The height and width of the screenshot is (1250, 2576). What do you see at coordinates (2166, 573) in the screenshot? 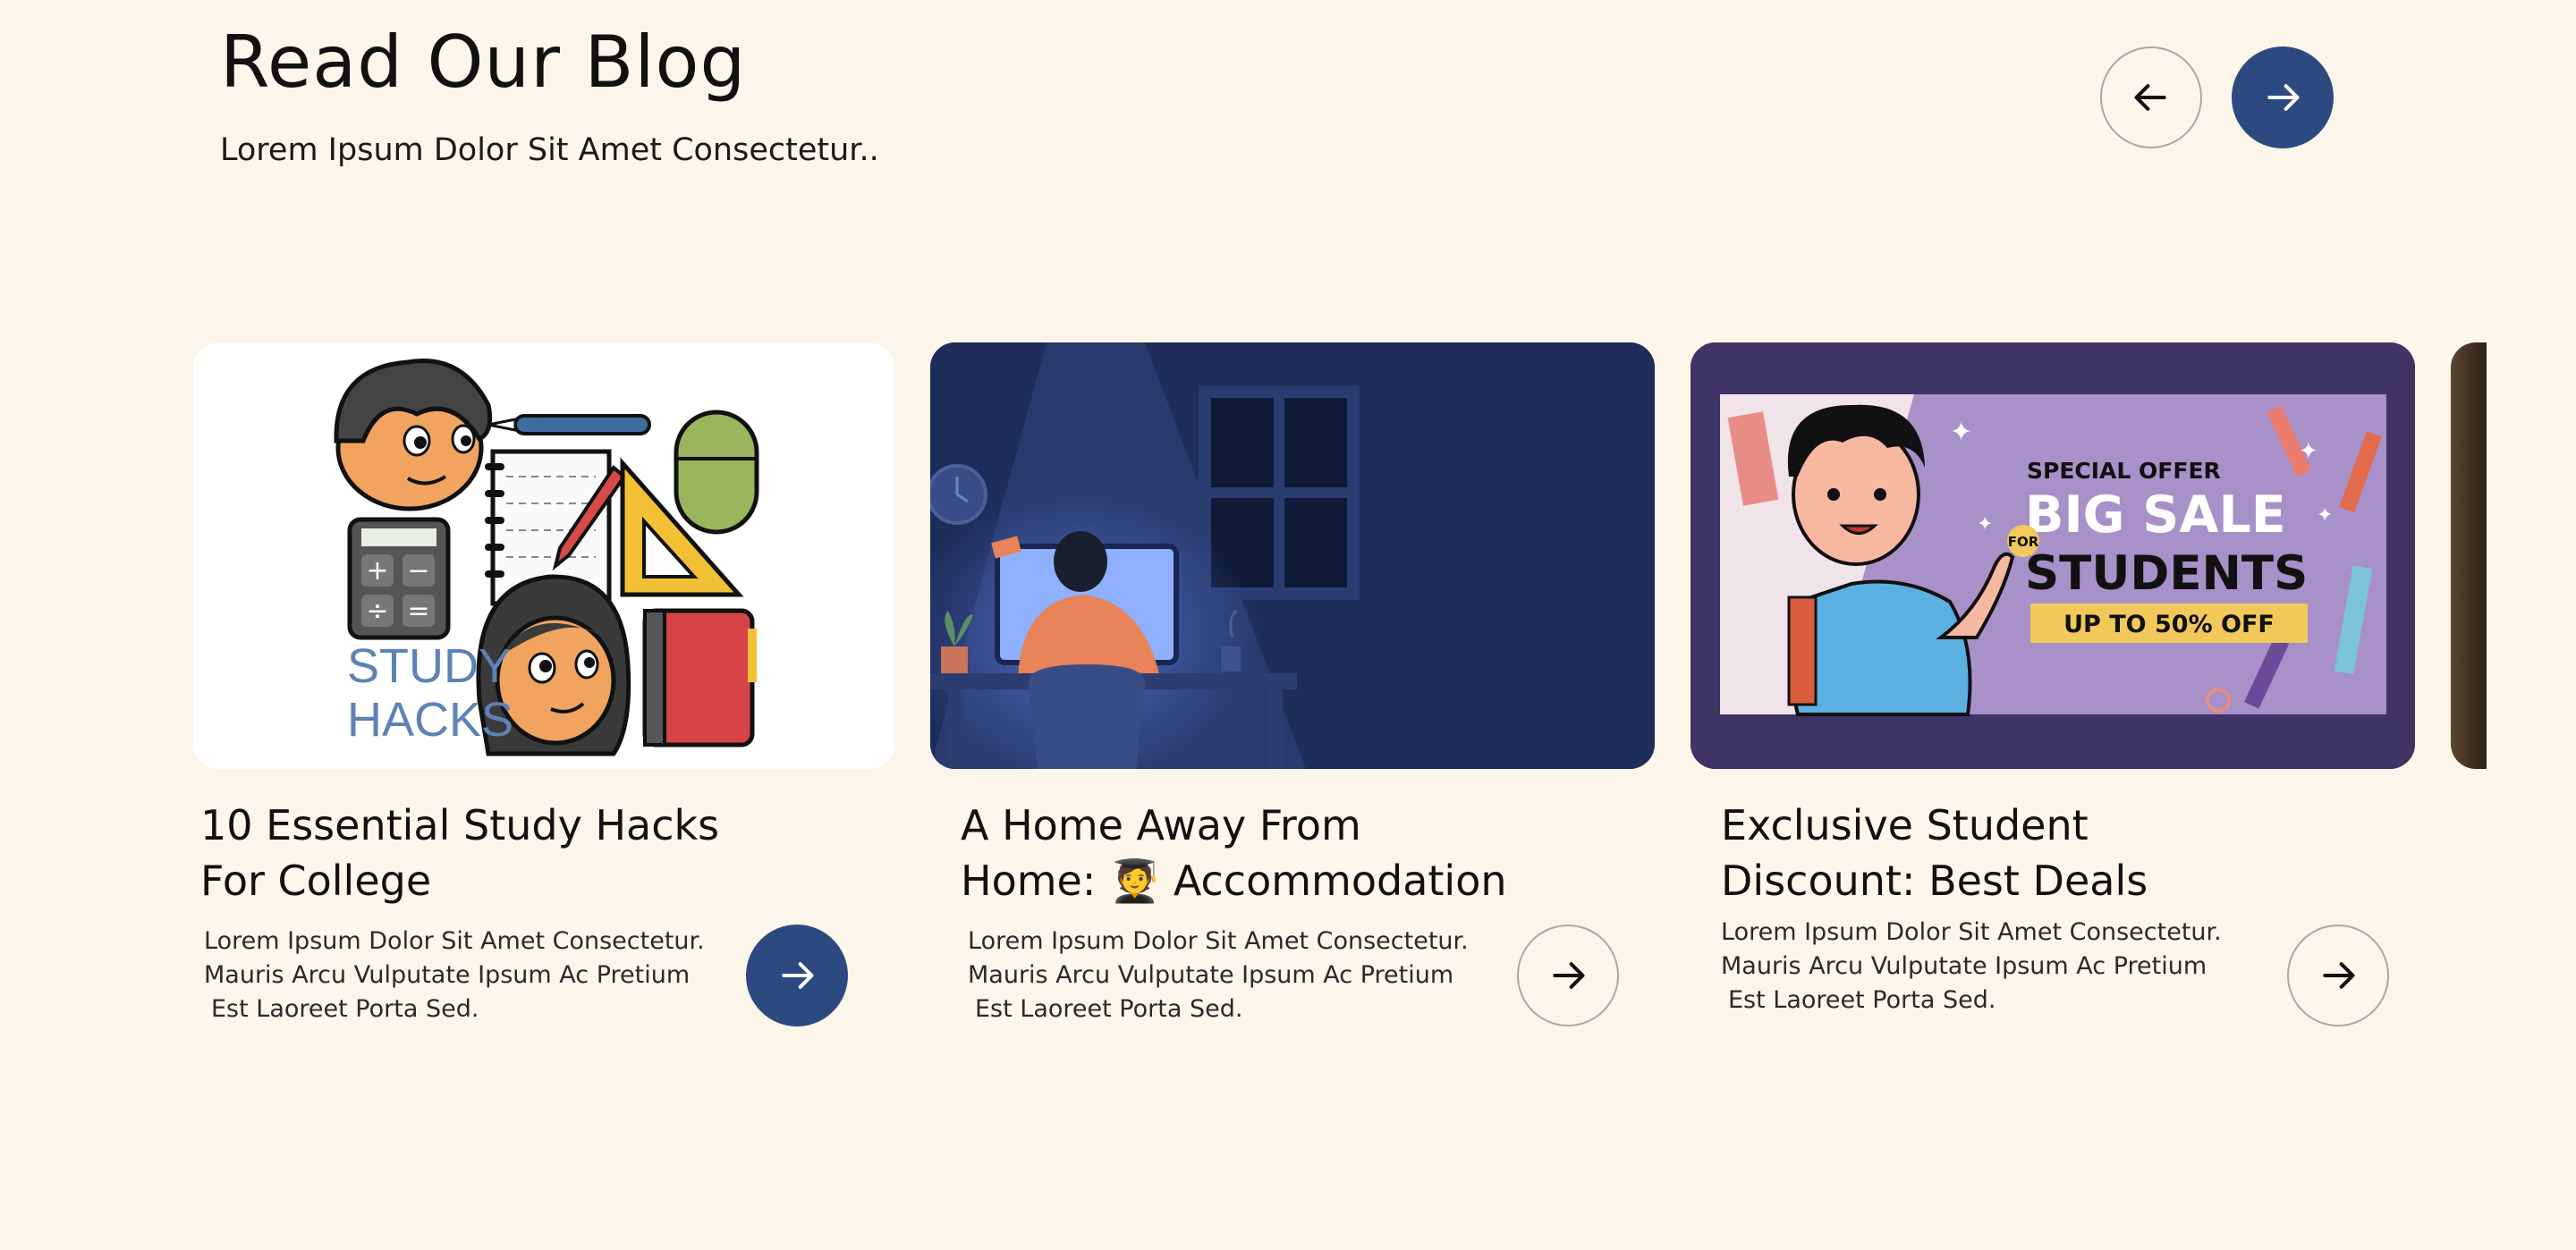
I see `banner-students: STUDENTS` at bounding box center [2166, 573].